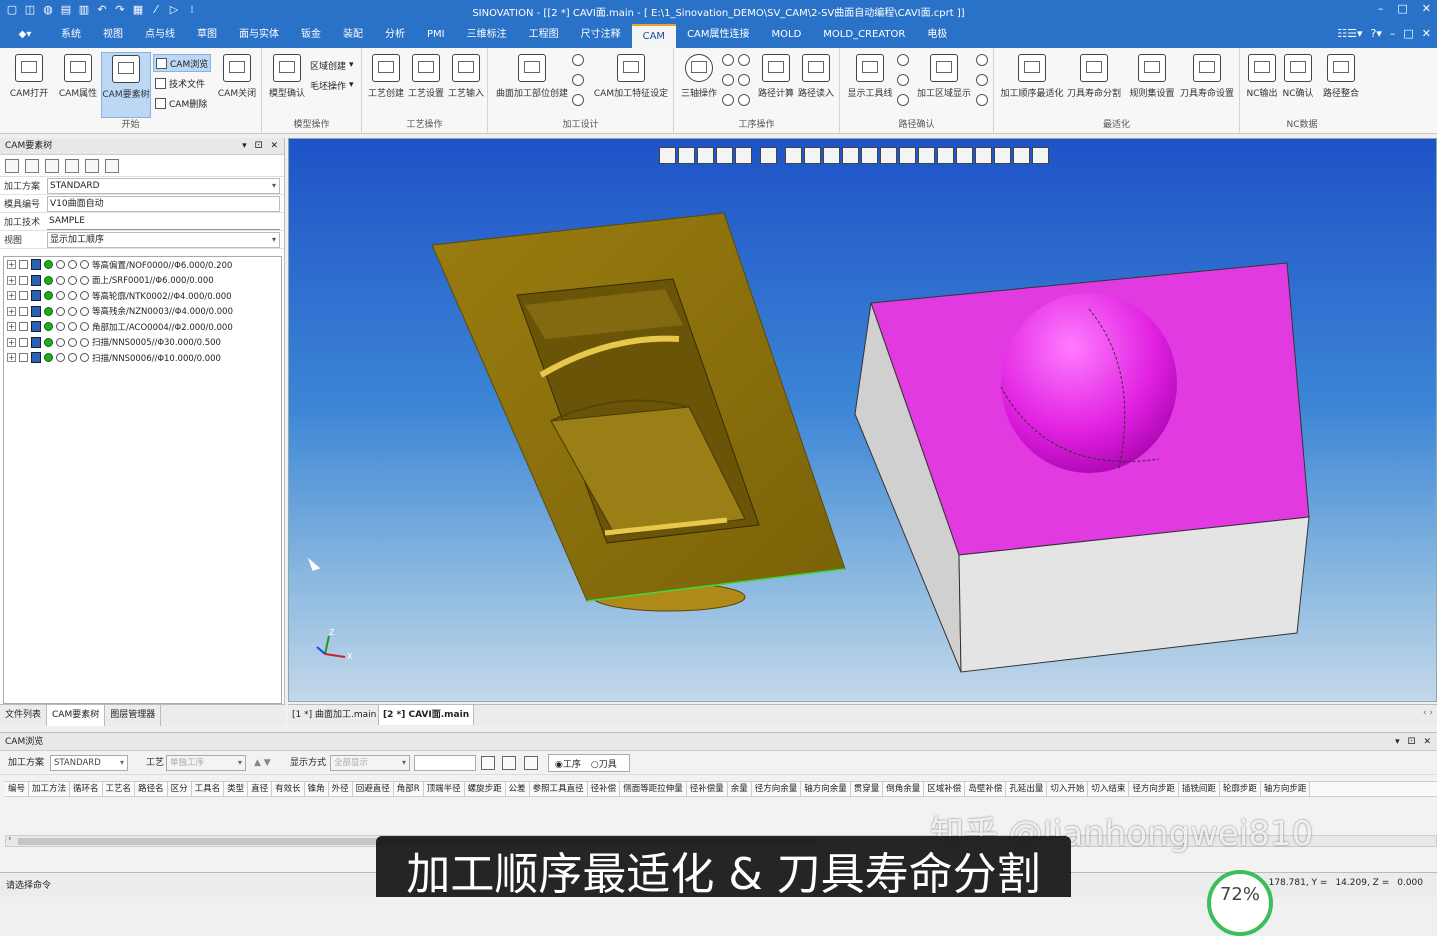 The image size is (1437, 936). What do you see at coordinates (1152, 82) in the screenshot?
I see `rule-set-button: 规则集设置` at bounding box center [1152, 82].